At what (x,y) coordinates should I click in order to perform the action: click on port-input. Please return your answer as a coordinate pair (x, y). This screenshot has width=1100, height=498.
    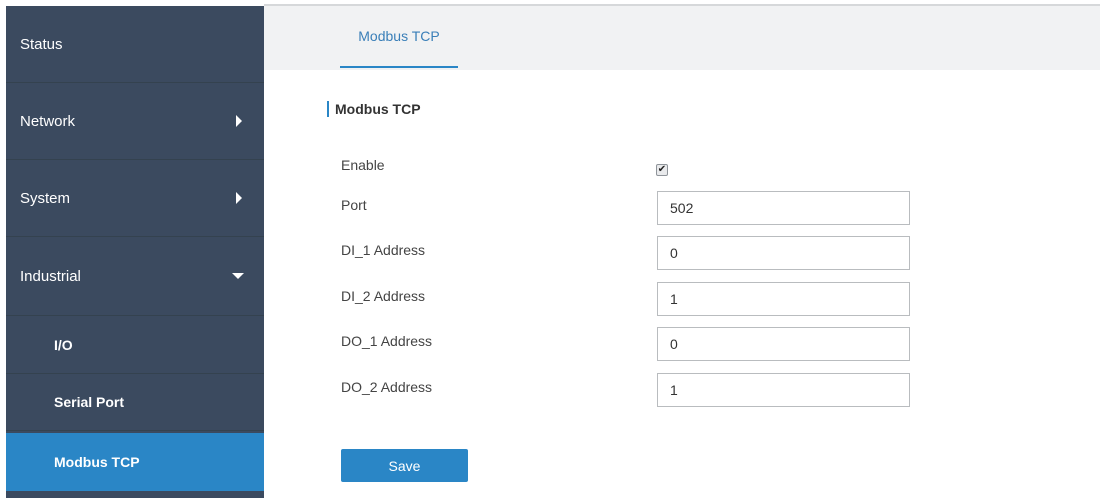
    Looking at the image, I should click on (783, 208).